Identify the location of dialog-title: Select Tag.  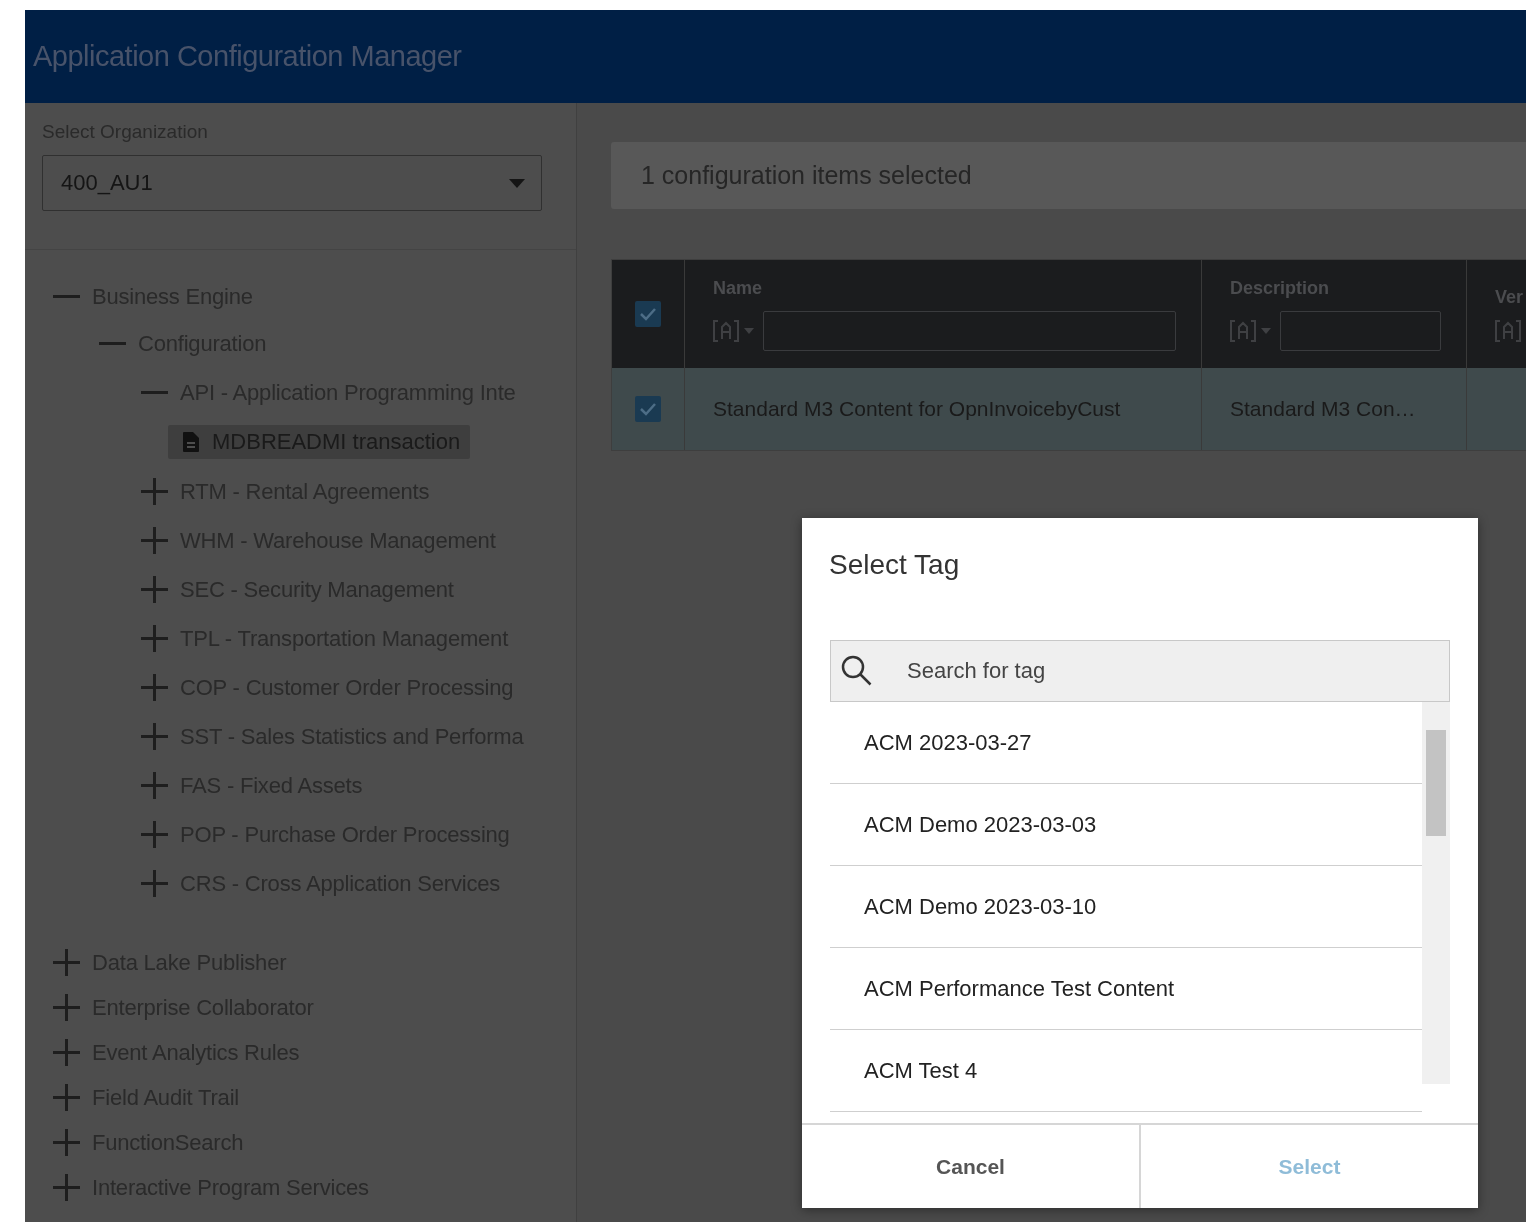
(894, 565).